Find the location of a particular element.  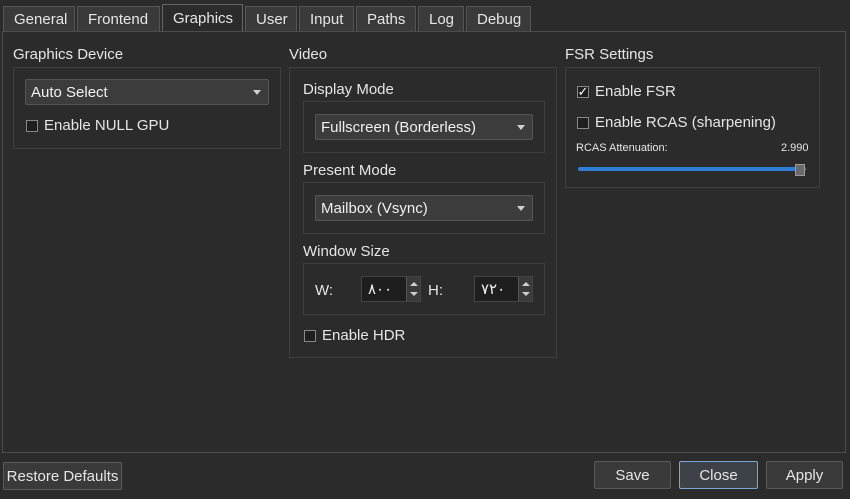

present-mode-select: Mailbox (Vsync) is located at coordinates (424, 208).